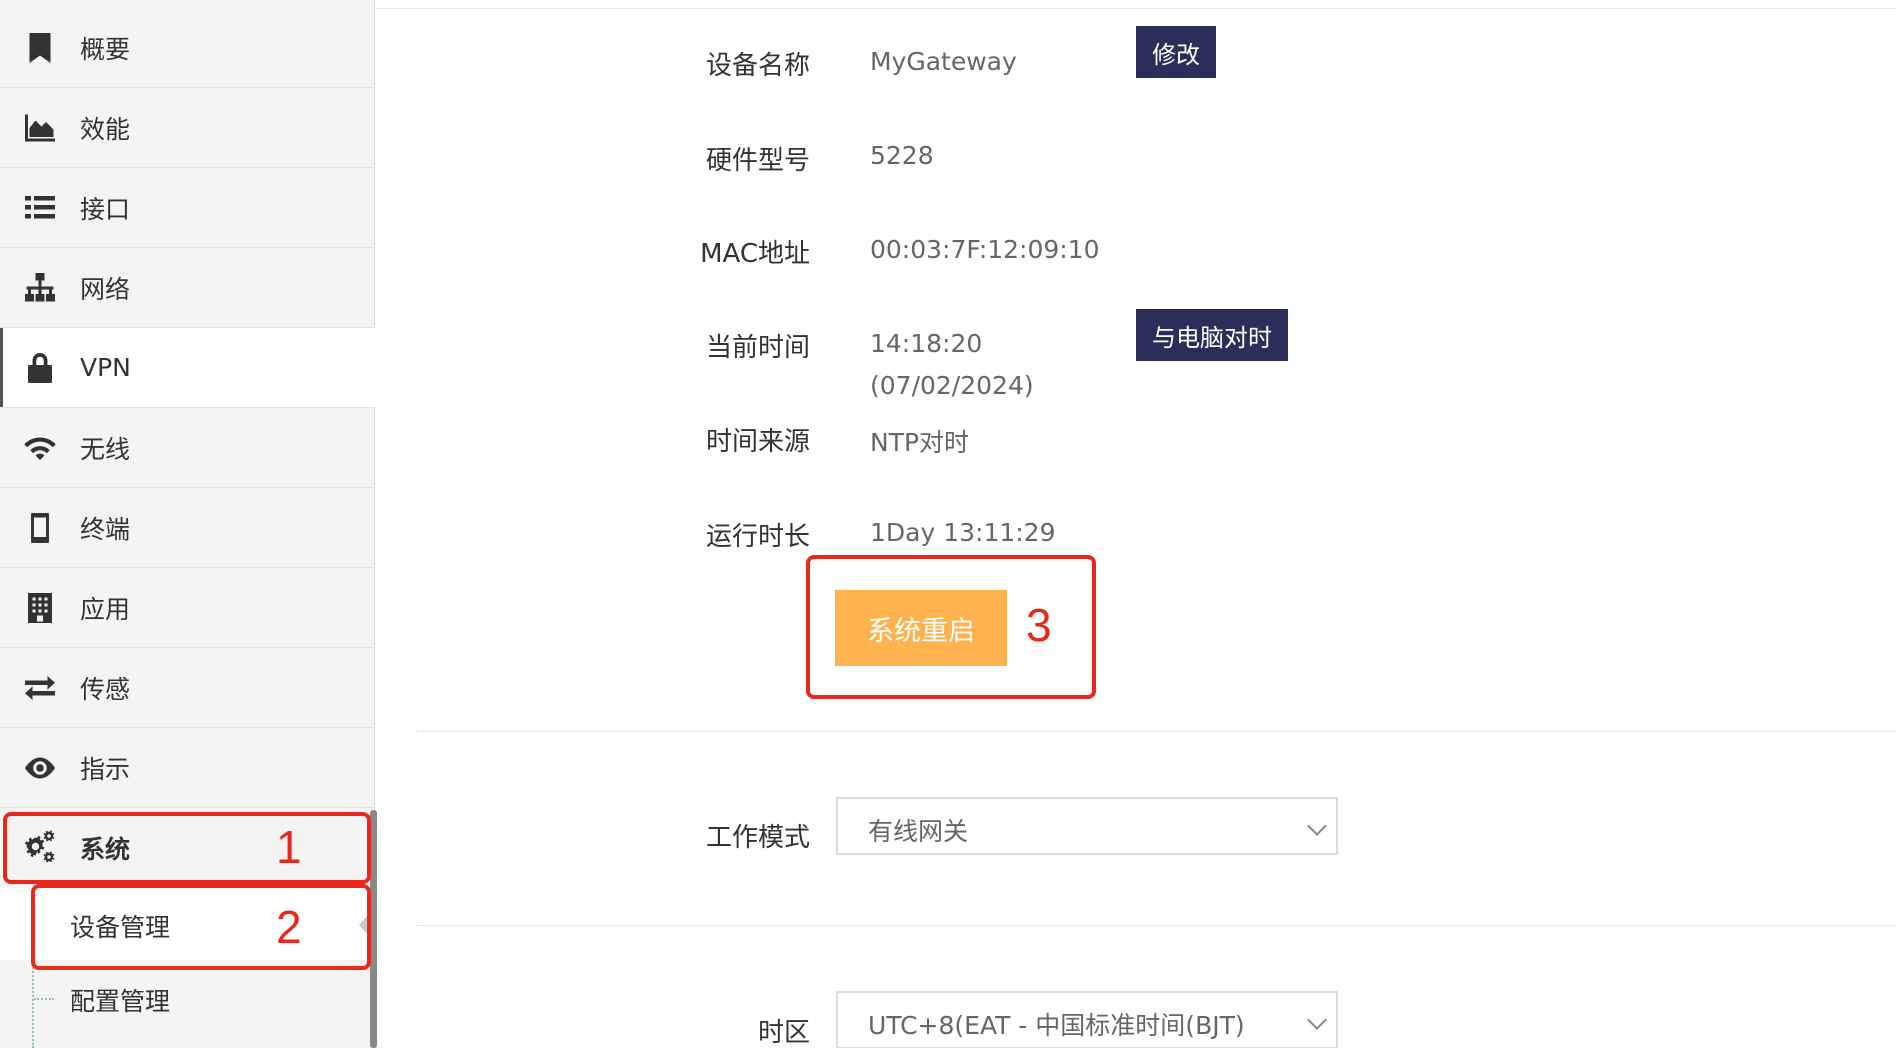 This screenshot has height=1048, width=1896. What do you see at coordinates (943, 61) in the screenshot?
I see `device-name-value: MyGateway` at bounding box center [943, 61].